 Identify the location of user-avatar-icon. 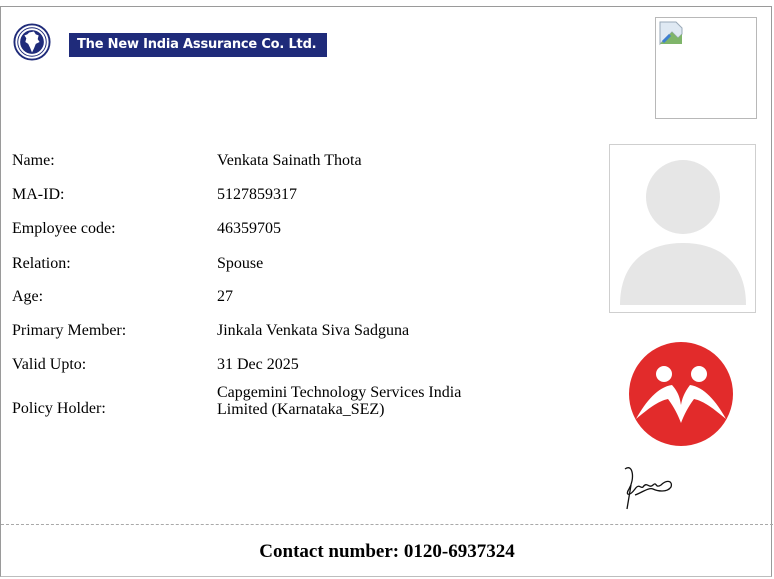
(683, 232).